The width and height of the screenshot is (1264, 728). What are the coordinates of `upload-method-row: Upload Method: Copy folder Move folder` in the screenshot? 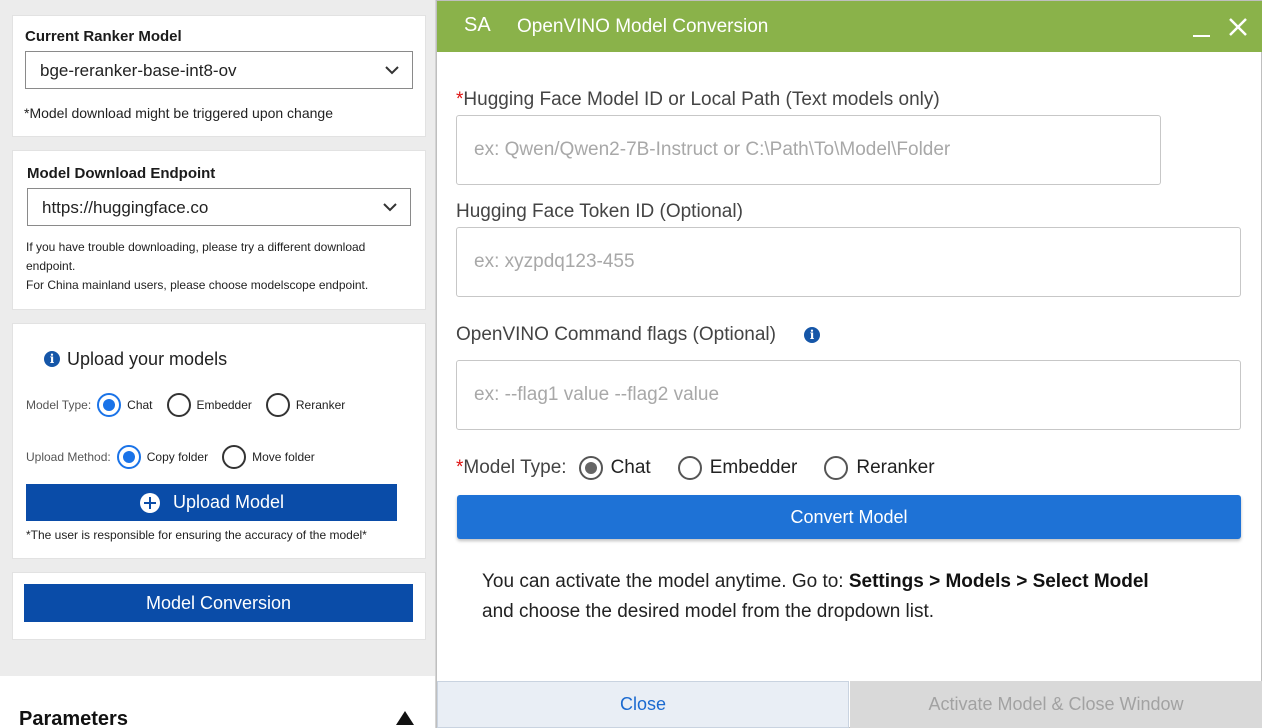 It's located at (170, 457).